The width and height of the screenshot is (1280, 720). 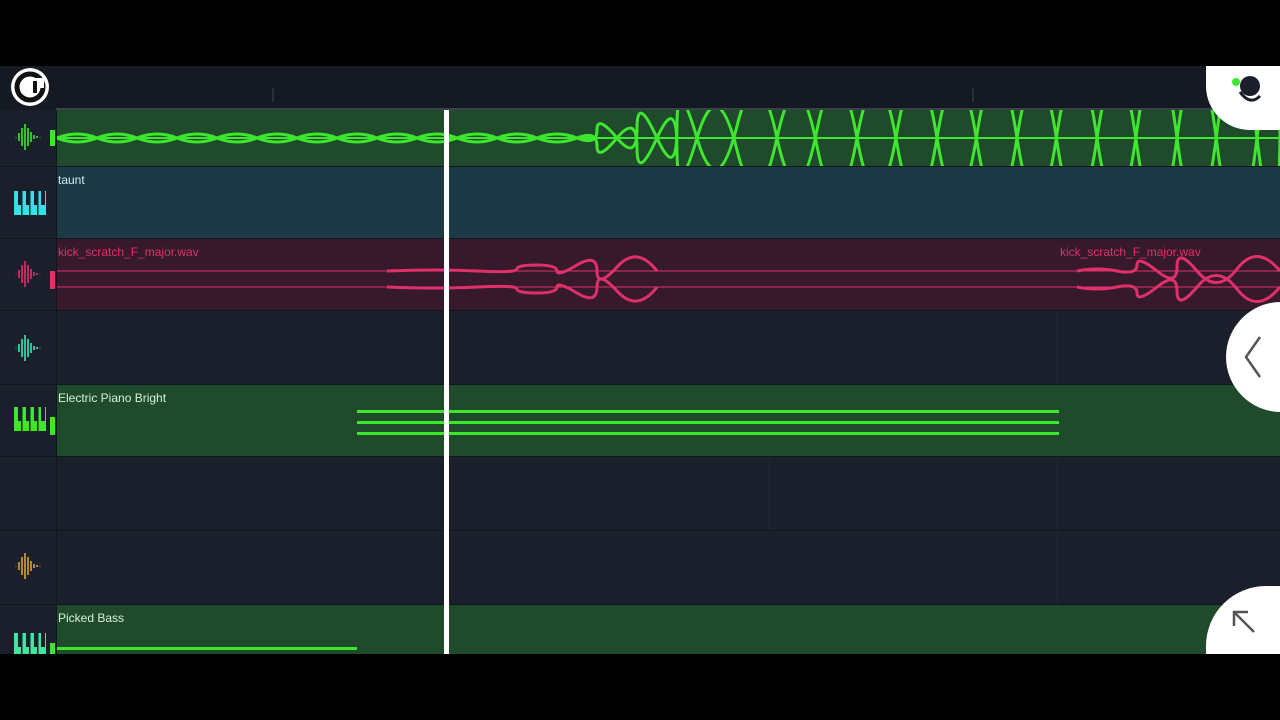 I want to click on app-logo-icon, so click(x=30, y=87).